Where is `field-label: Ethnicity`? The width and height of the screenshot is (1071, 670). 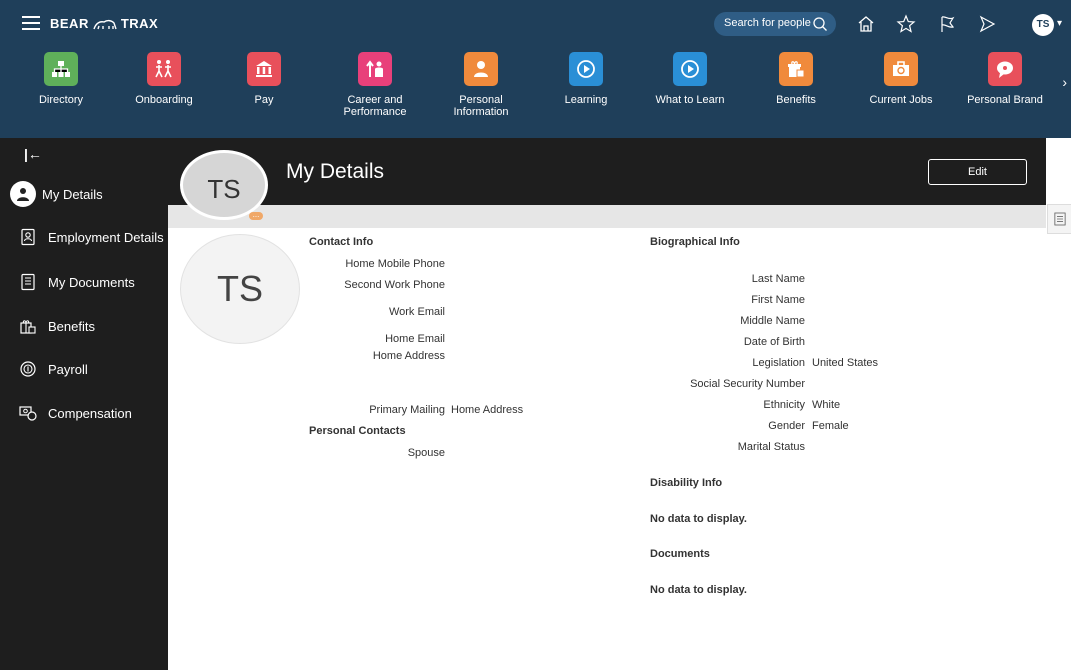 field-label: Ethnicity is located at coordinates (784, 405).